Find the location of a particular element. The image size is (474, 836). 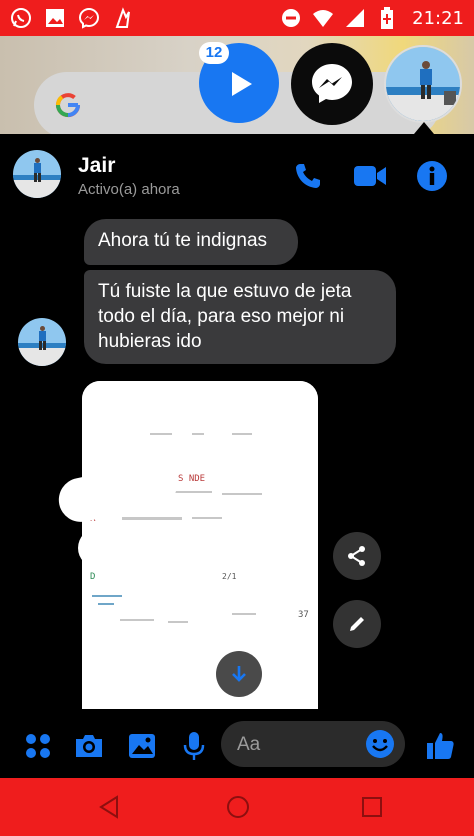

message-input-container is located at coordinates (313, 744).